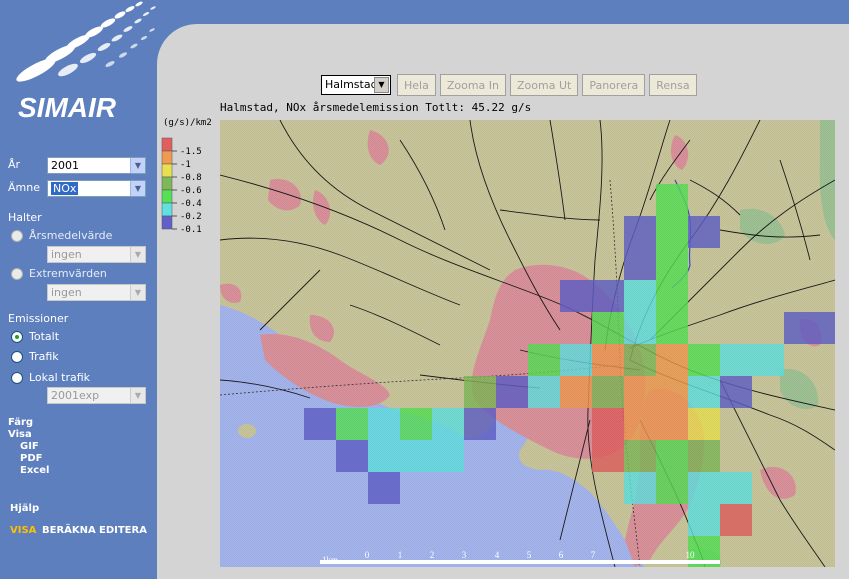 This screenshot has width=849, height=579. I want to click on trafik-radio, so click(17, 356).